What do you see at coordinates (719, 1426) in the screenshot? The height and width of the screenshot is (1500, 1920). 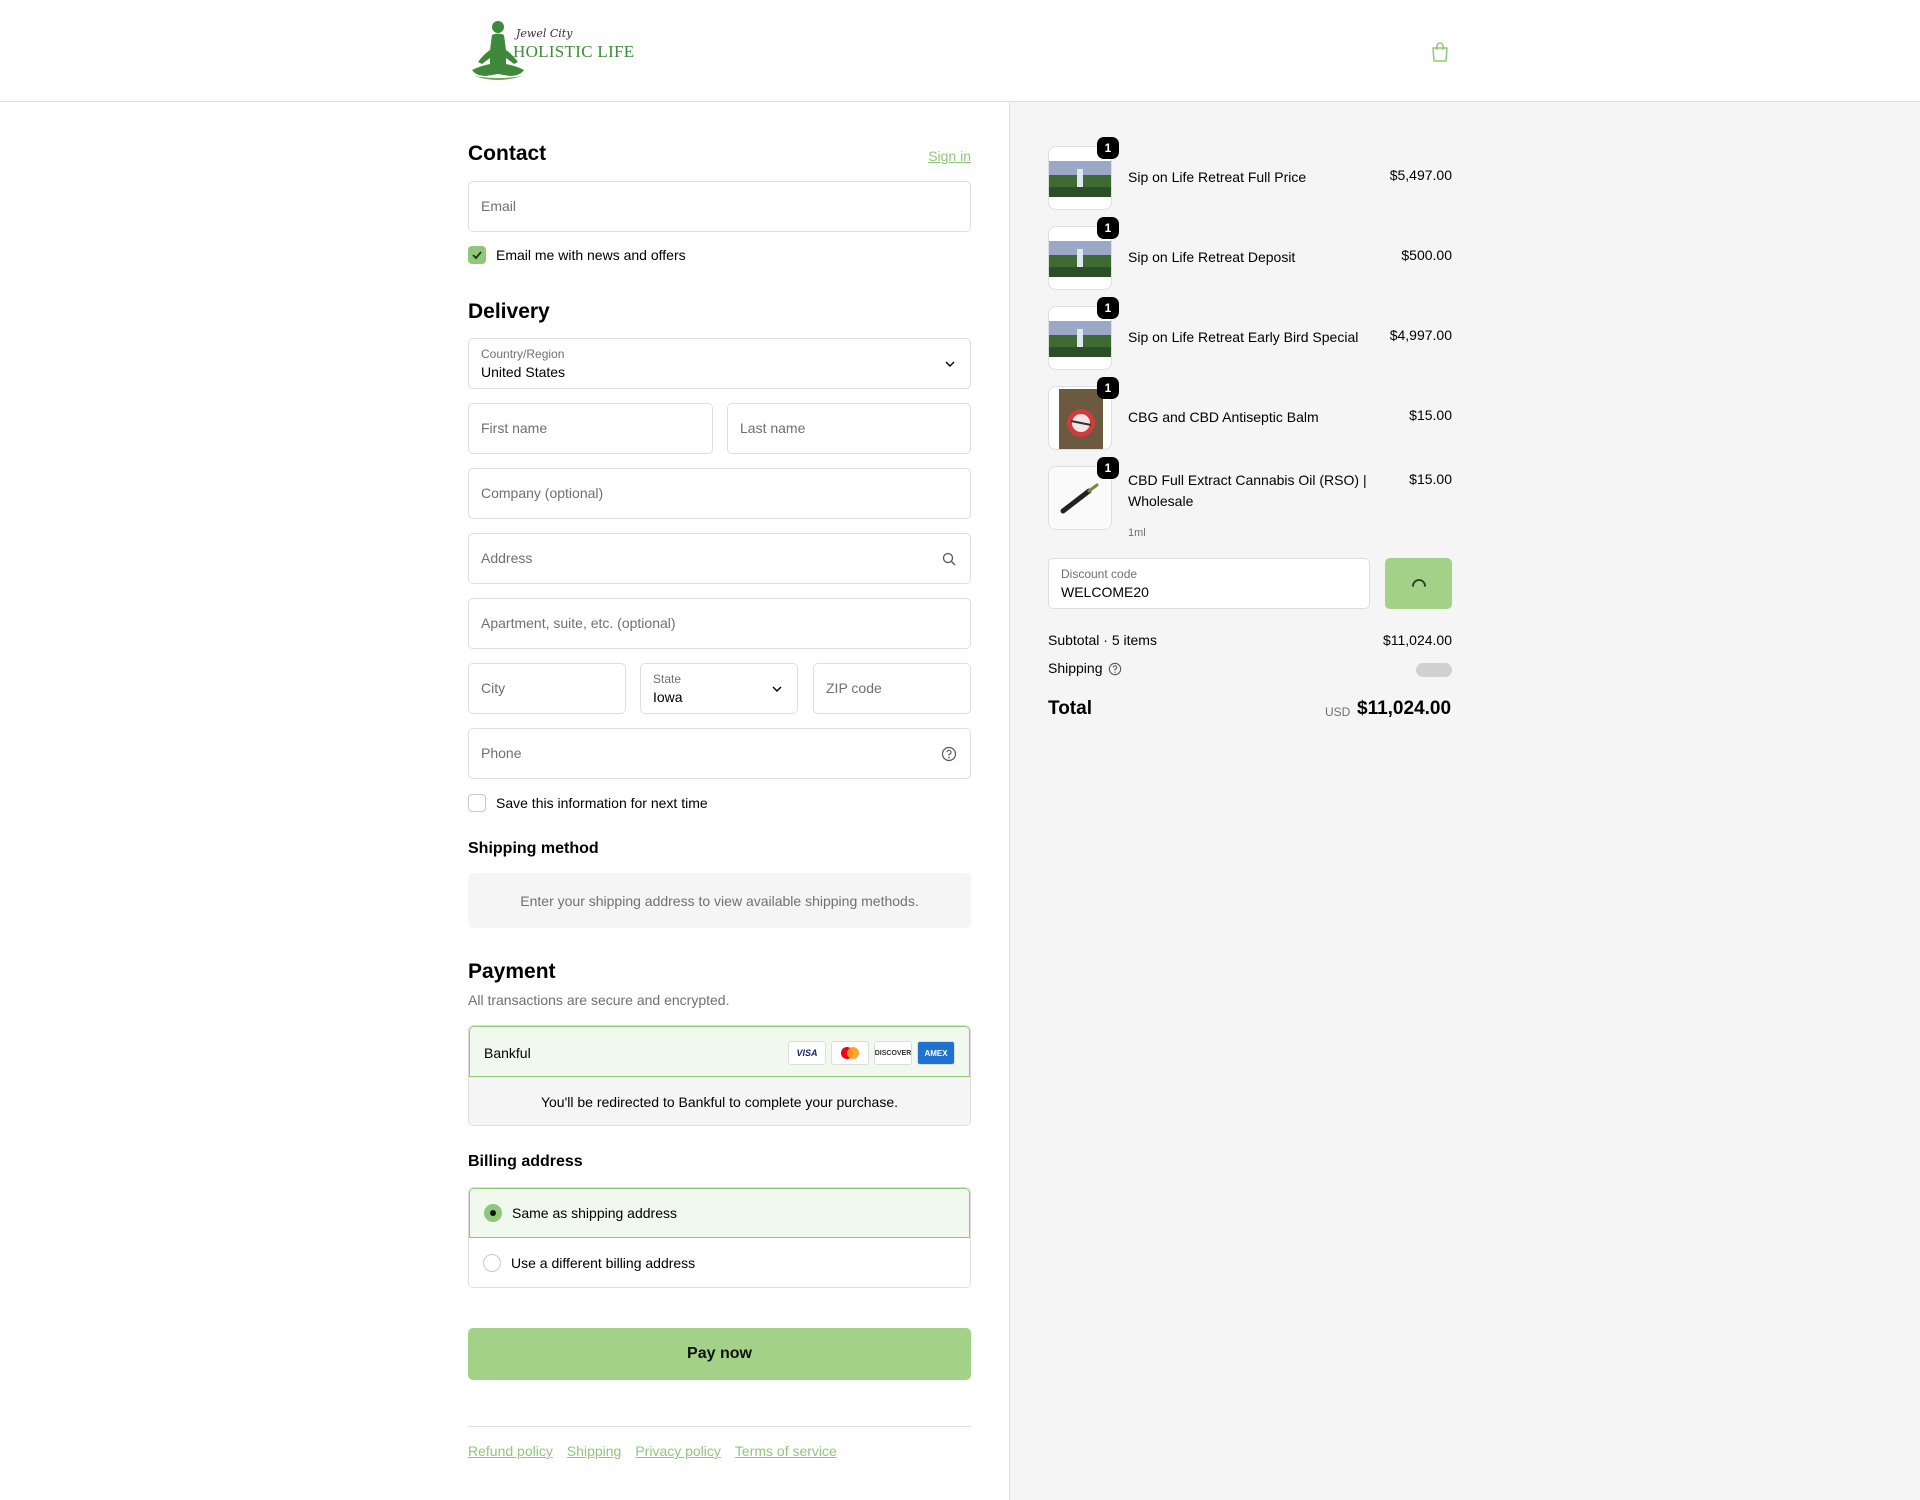 I see `footer-divider` at bounding box center [719, 1426].